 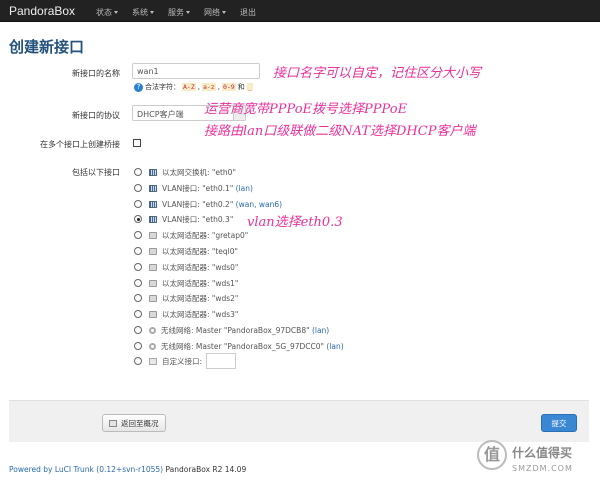 What do you see at coordinates (86, 469) in the screenshot?
I see `luci-link: Powered by LuCI Trunk (0.12+svn-r1055)` at bounding box center [86, 469].